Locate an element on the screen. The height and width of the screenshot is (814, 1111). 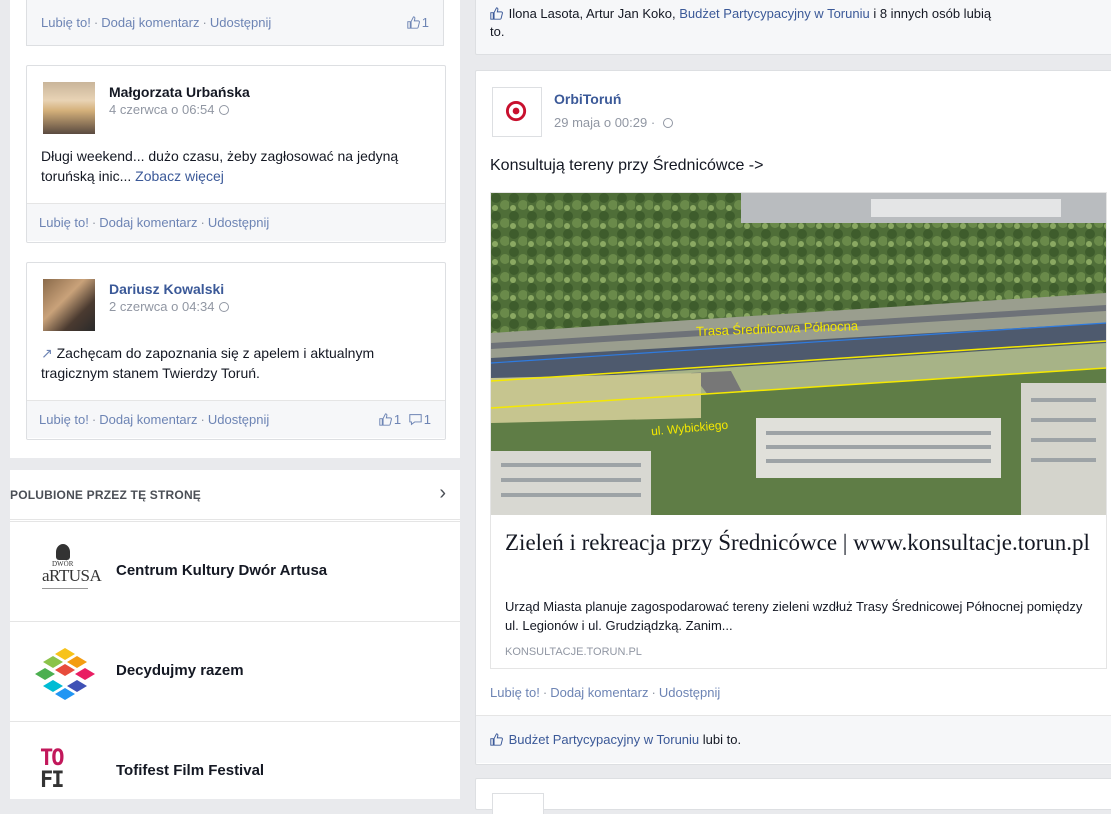
section-divider is located at coordinates (235, 464).